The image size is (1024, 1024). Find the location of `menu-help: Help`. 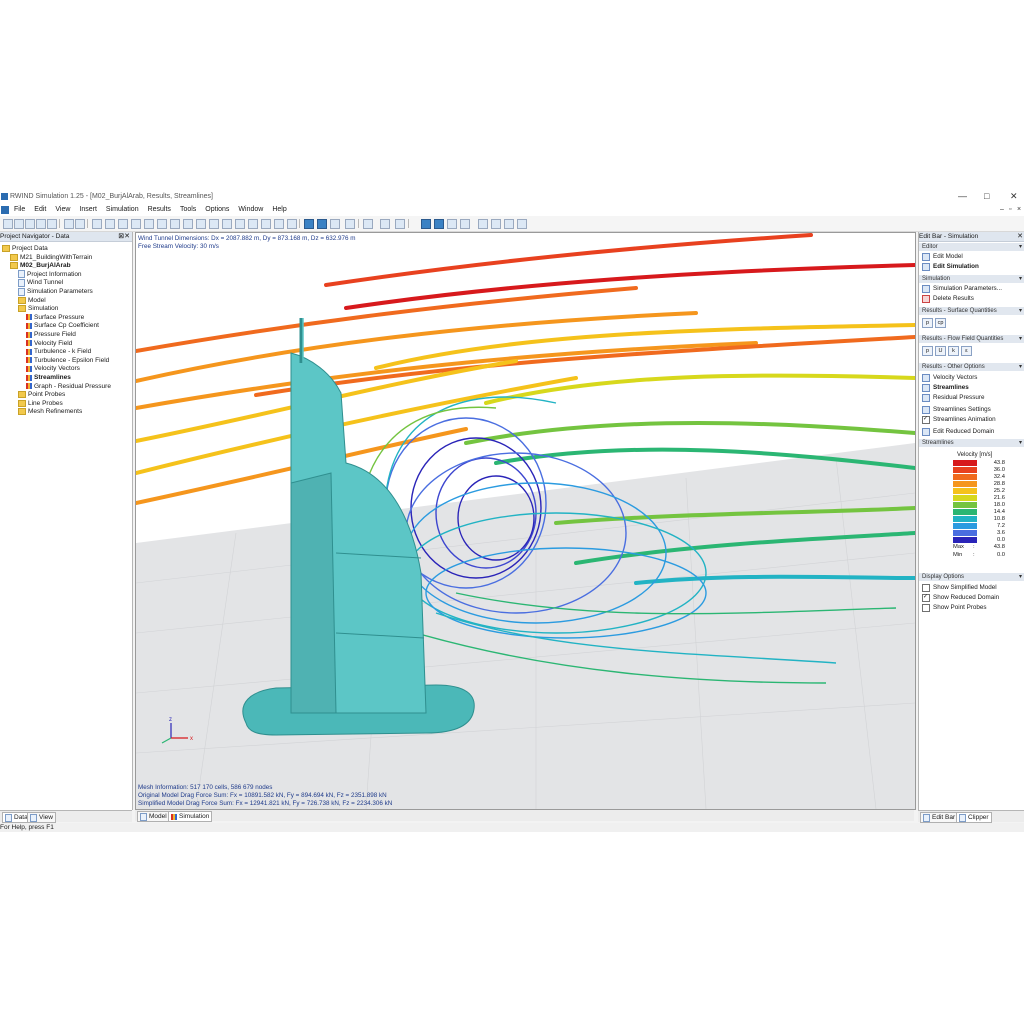

menu-help: Help is located at coordinates (279, 209).